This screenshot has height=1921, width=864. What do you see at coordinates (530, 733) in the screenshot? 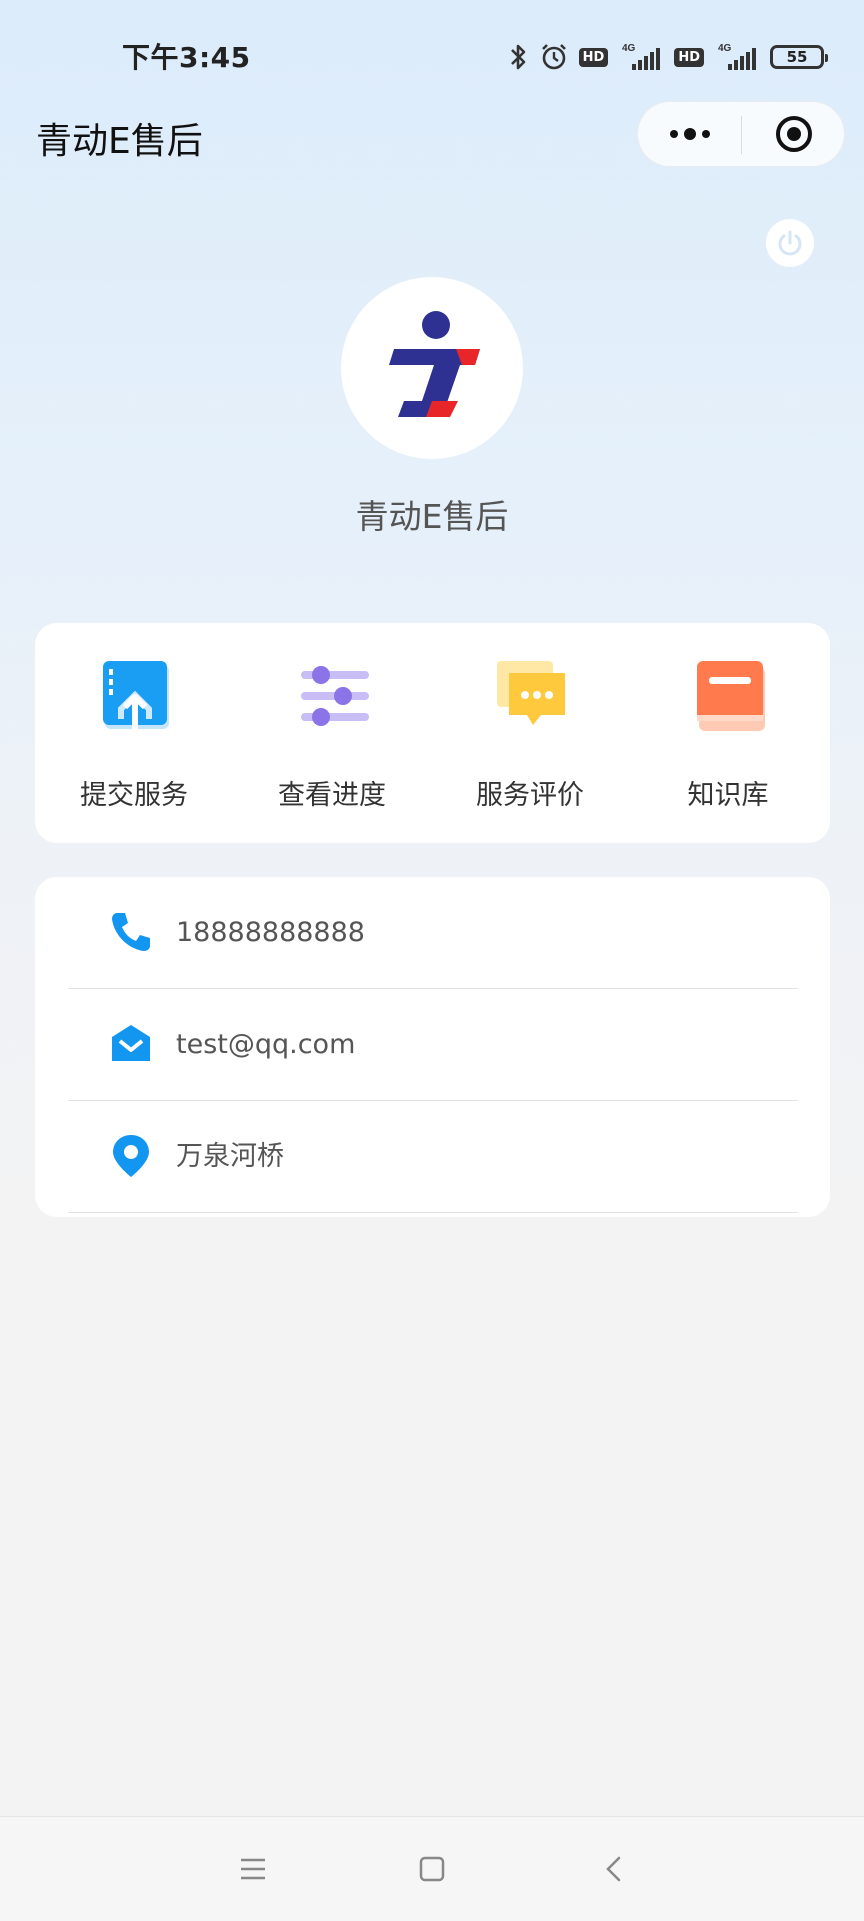
I see `menu-item-service-rating: 服务评价` at bounding box center [530, 733].